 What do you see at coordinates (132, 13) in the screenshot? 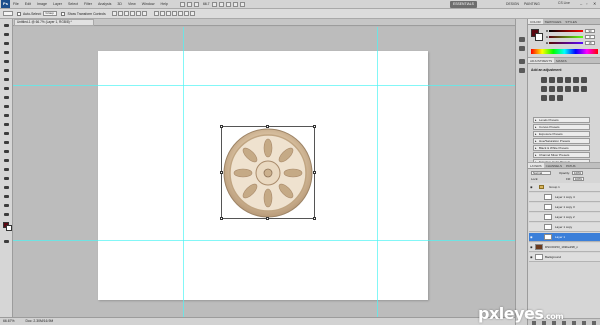
I see `align-left-icon` at bounding box center [132, 13].